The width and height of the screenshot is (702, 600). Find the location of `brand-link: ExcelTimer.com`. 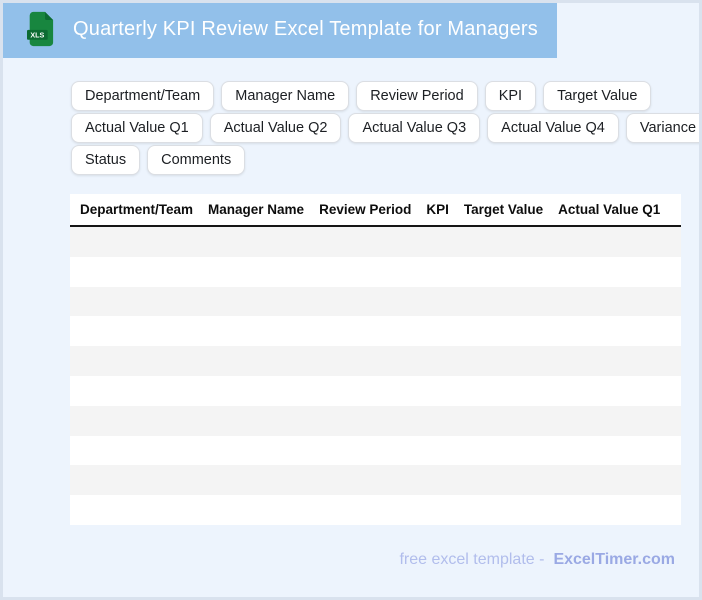

brand-link: ExcelTimer.com is located at coordinates (614, 560).